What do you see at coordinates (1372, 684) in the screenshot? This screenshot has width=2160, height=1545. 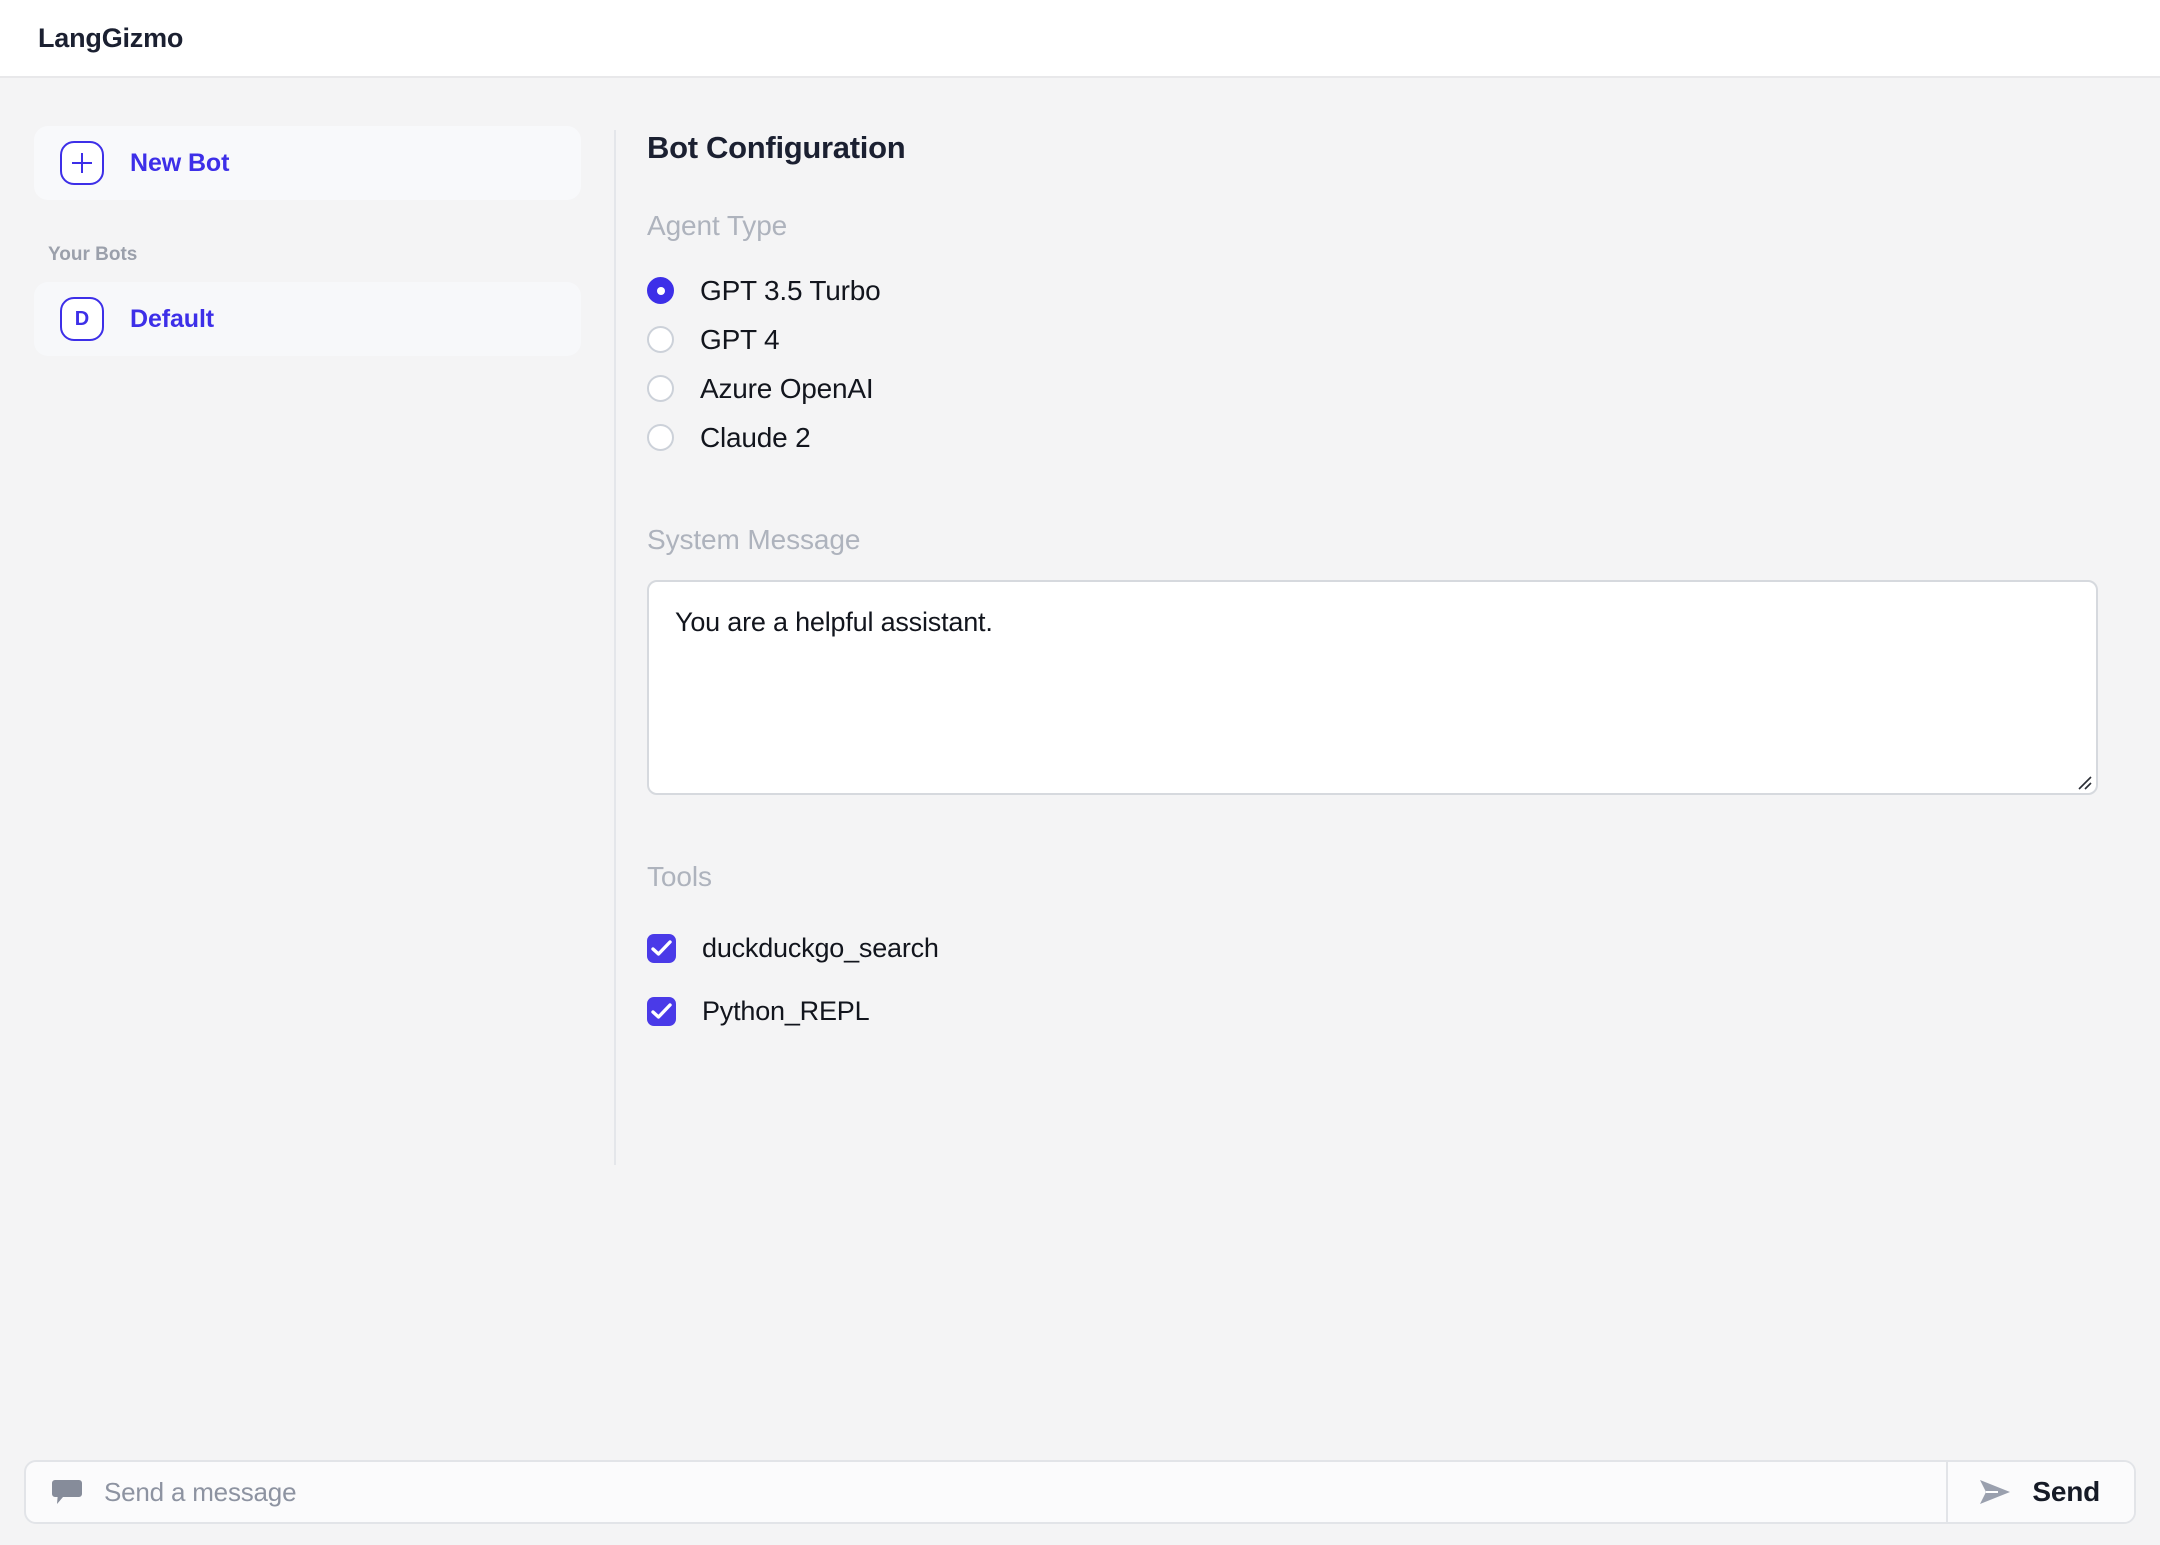 I see `system-message-input` at bounding box center [1372, 684].